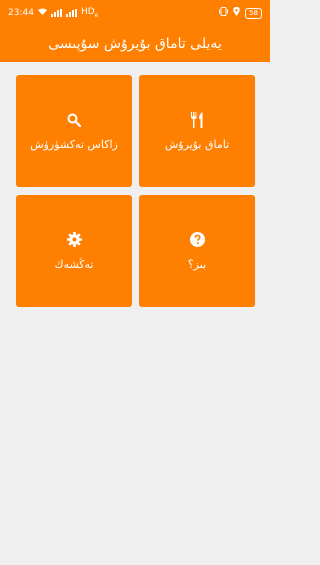 Image resolution: width=320 pixels, height=565 pixels. Describe the element at coordinates (89, 13) in the screenshot. I see `network-type-label: HDe` at that location.